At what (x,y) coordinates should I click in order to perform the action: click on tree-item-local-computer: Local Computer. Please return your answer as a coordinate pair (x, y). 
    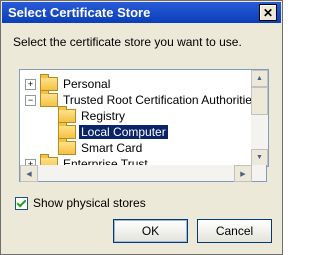
    Looking at the image, I should click on (113, 131).